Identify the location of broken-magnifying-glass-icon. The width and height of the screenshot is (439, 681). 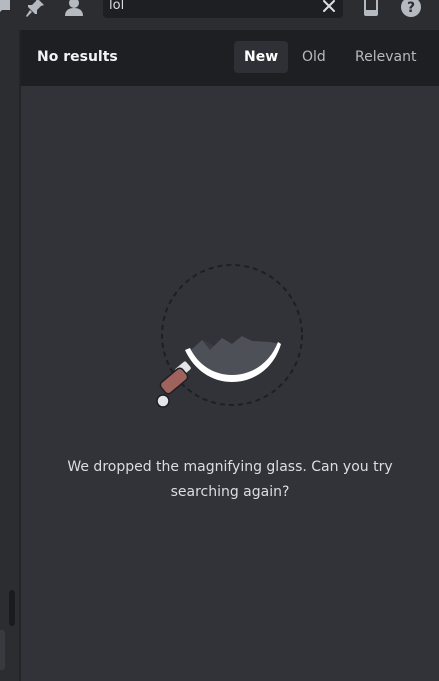
(229, 336).